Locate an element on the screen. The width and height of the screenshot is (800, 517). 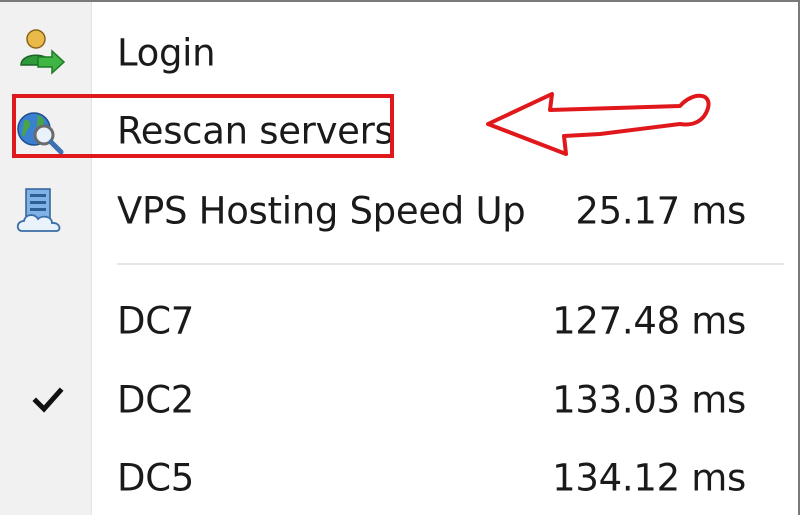
server-latency: 134.12 ms is located at coordinates (649, 478).